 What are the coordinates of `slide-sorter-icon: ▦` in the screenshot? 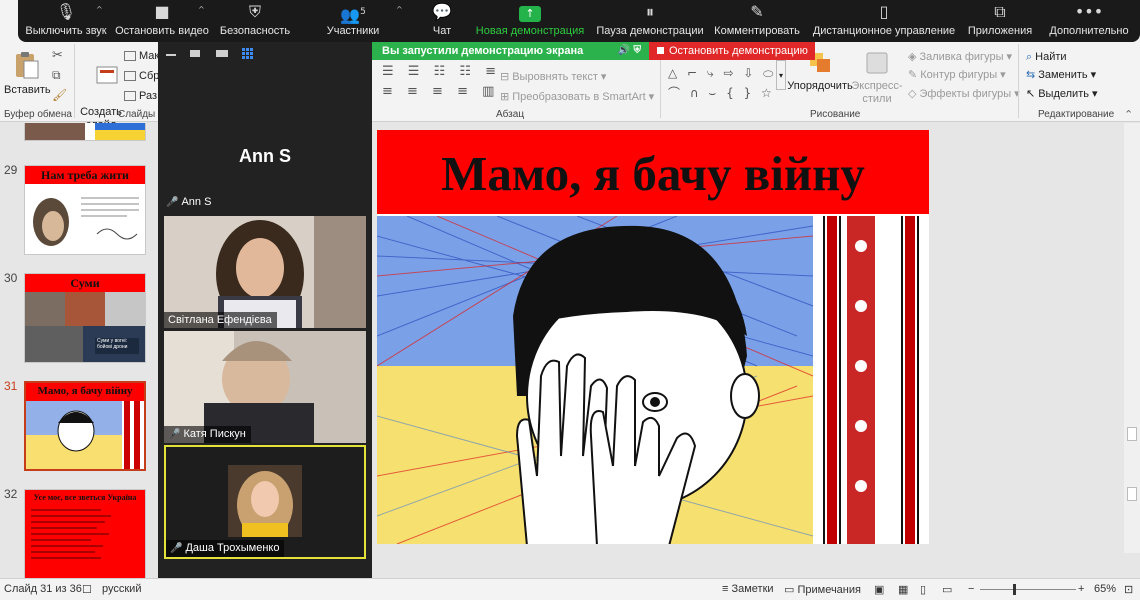 It's located at (903, 589).